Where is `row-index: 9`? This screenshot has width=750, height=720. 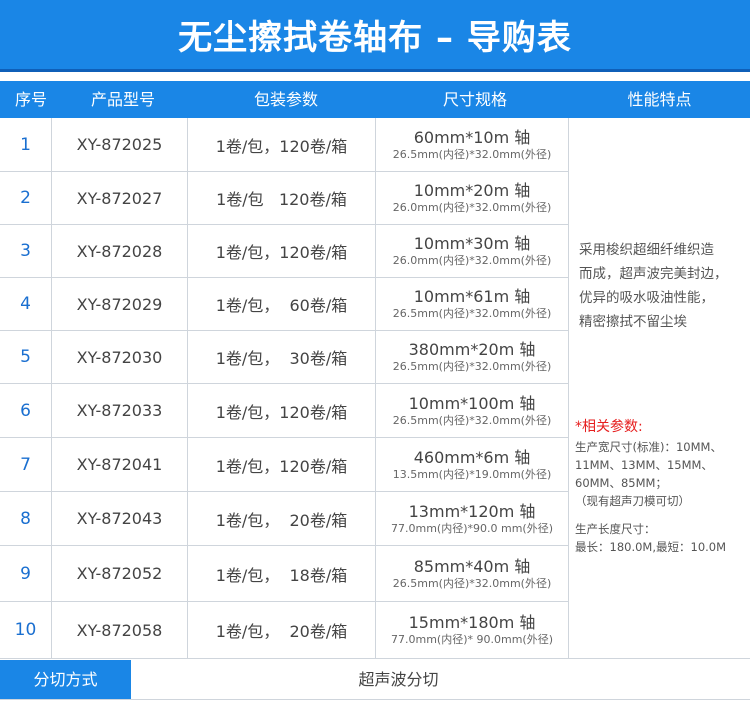 row-index: 9 is located at coordinates (26, 573).